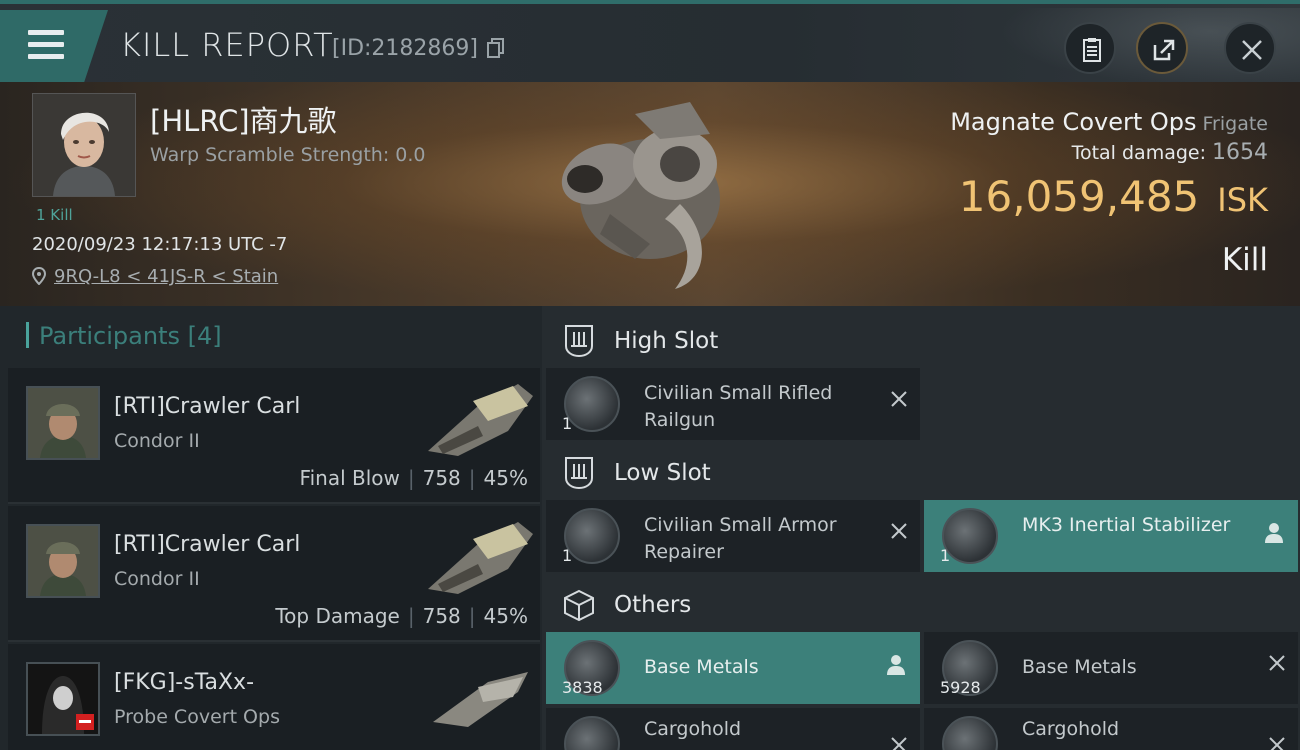 The image size is (1300, 750). I want to click on item-name: Civilian Small Rifled Railgun, so click(738, 406).